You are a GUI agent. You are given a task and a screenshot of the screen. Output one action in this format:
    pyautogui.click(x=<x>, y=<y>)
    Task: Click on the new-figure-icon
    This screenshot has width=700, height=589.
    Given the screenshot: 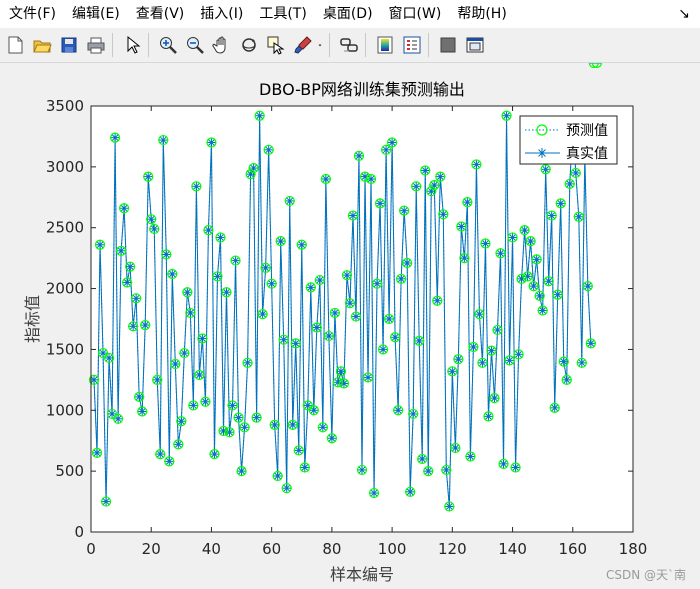 What is the action you would take?
    pyautogui.click(x=15, y=45)
    